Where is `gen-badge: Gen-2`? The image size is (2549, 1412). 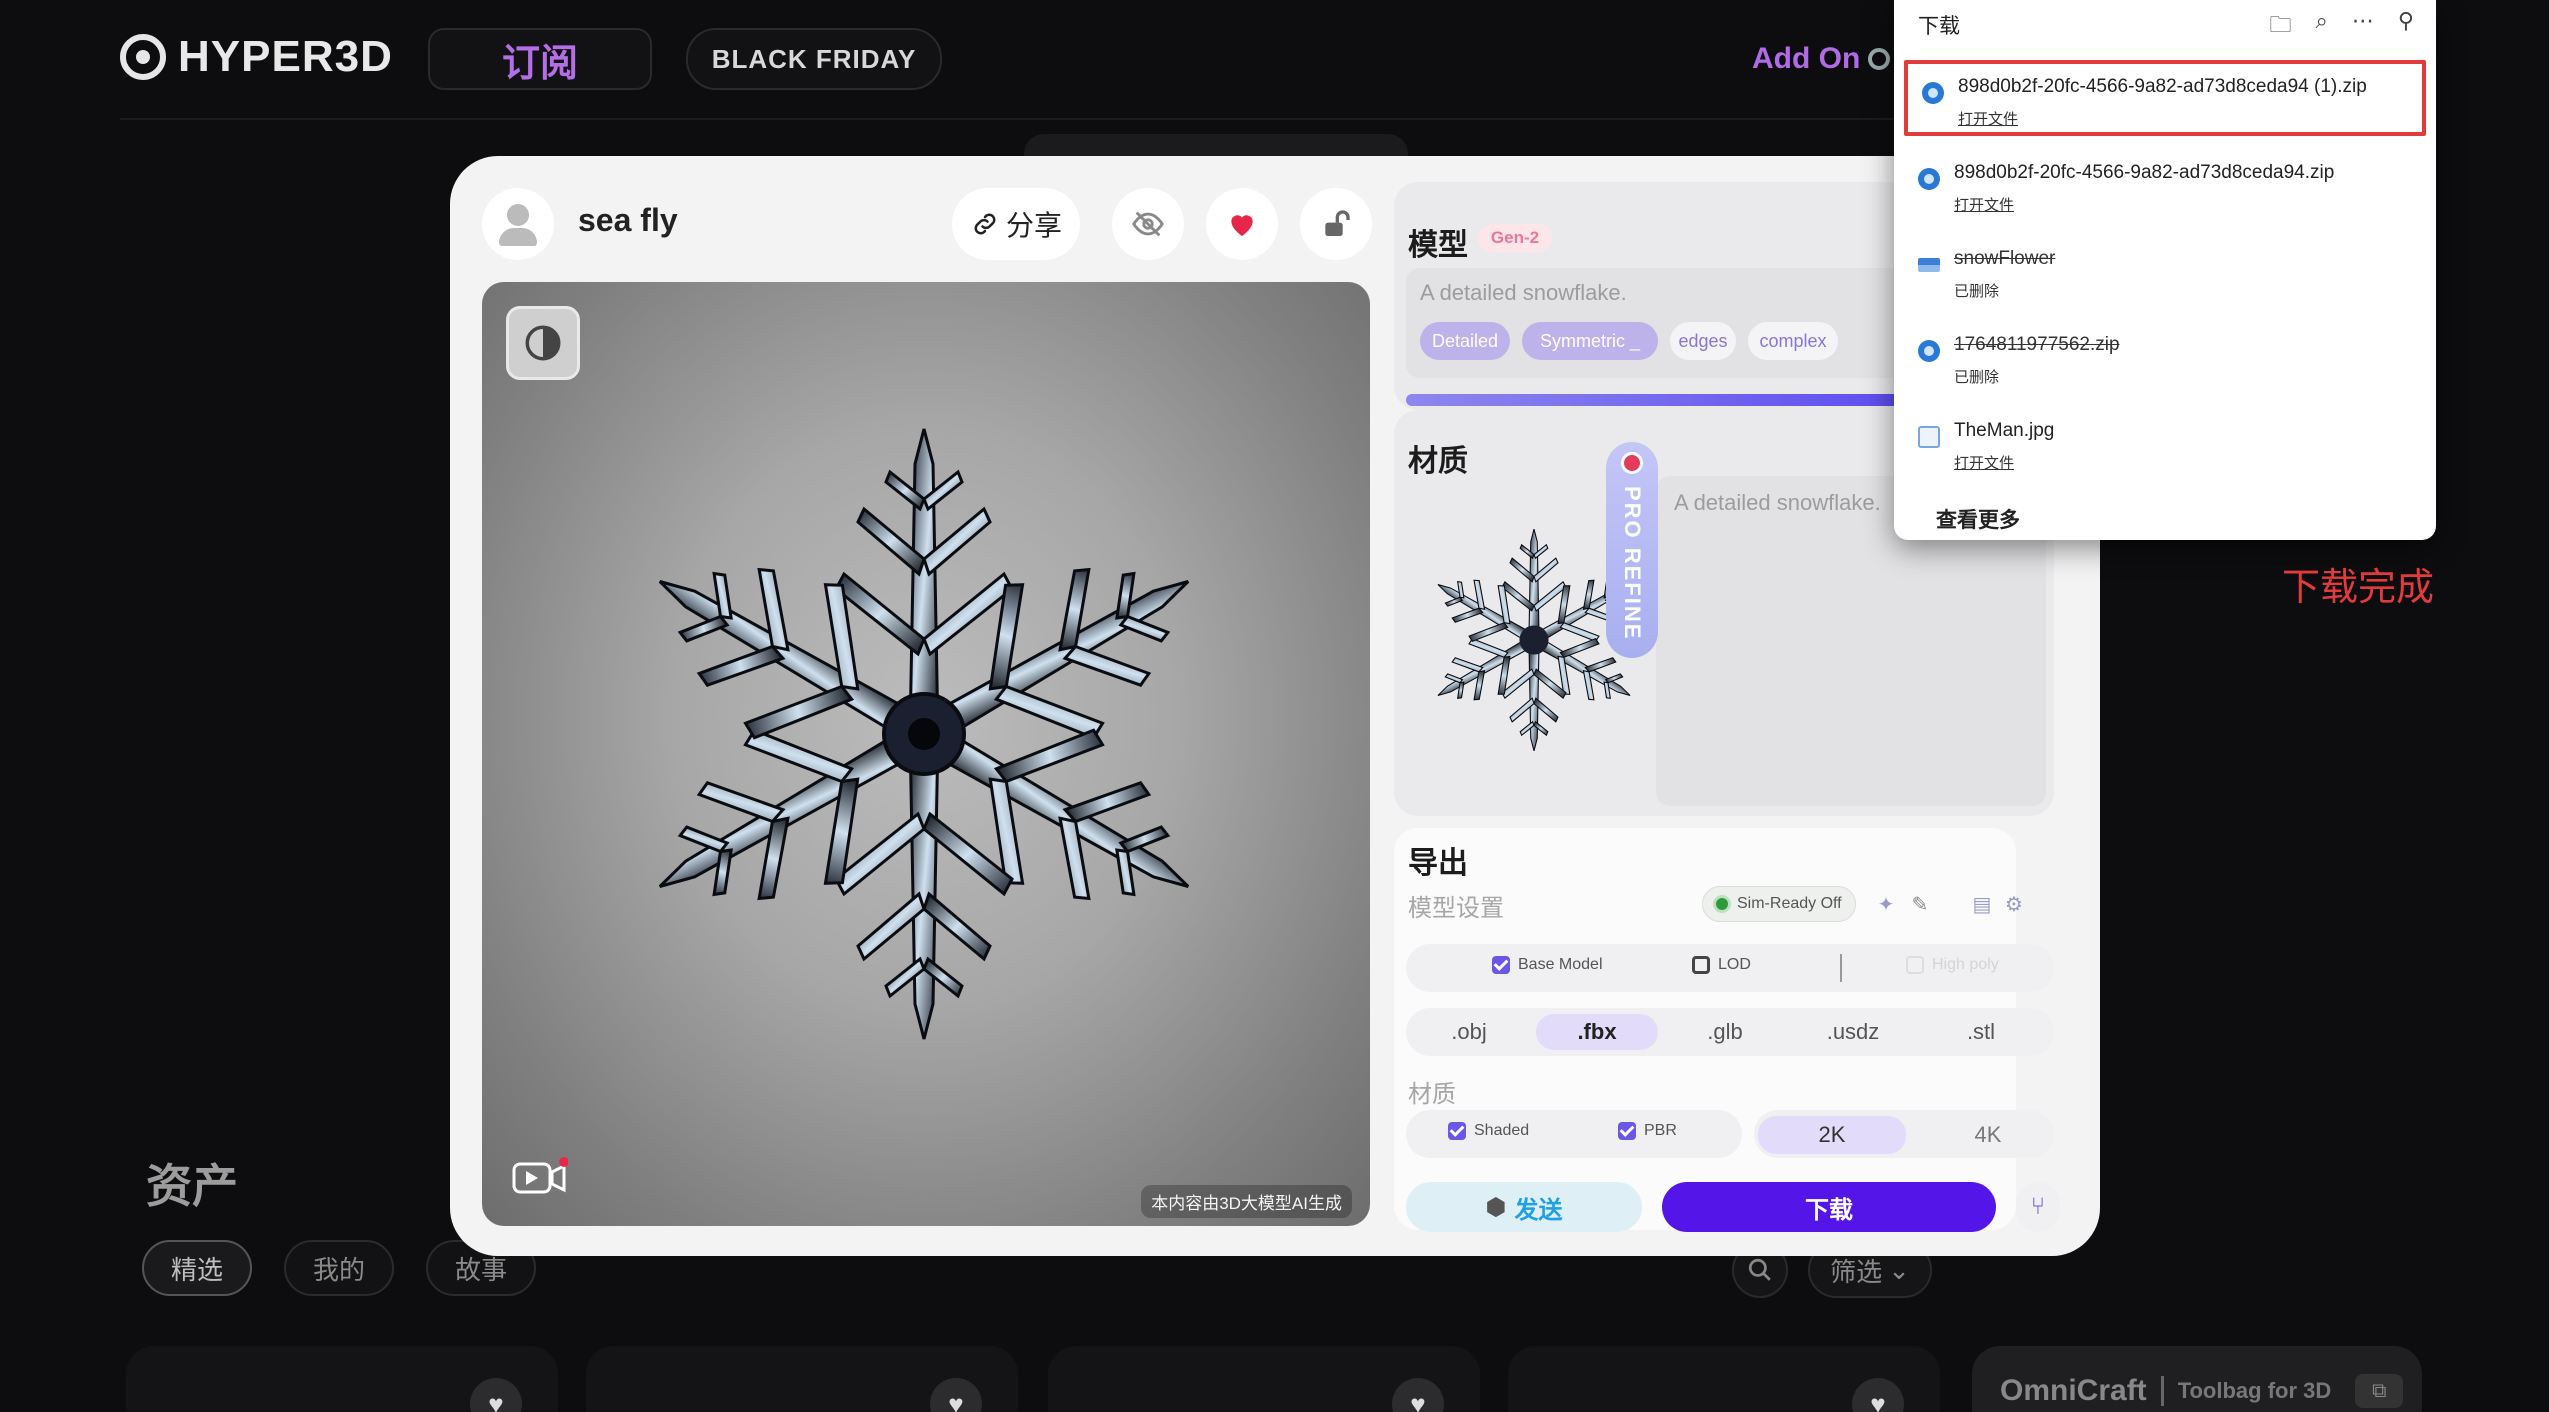 gen-badge: Gen-2 is located at coordinates (1515, 238).